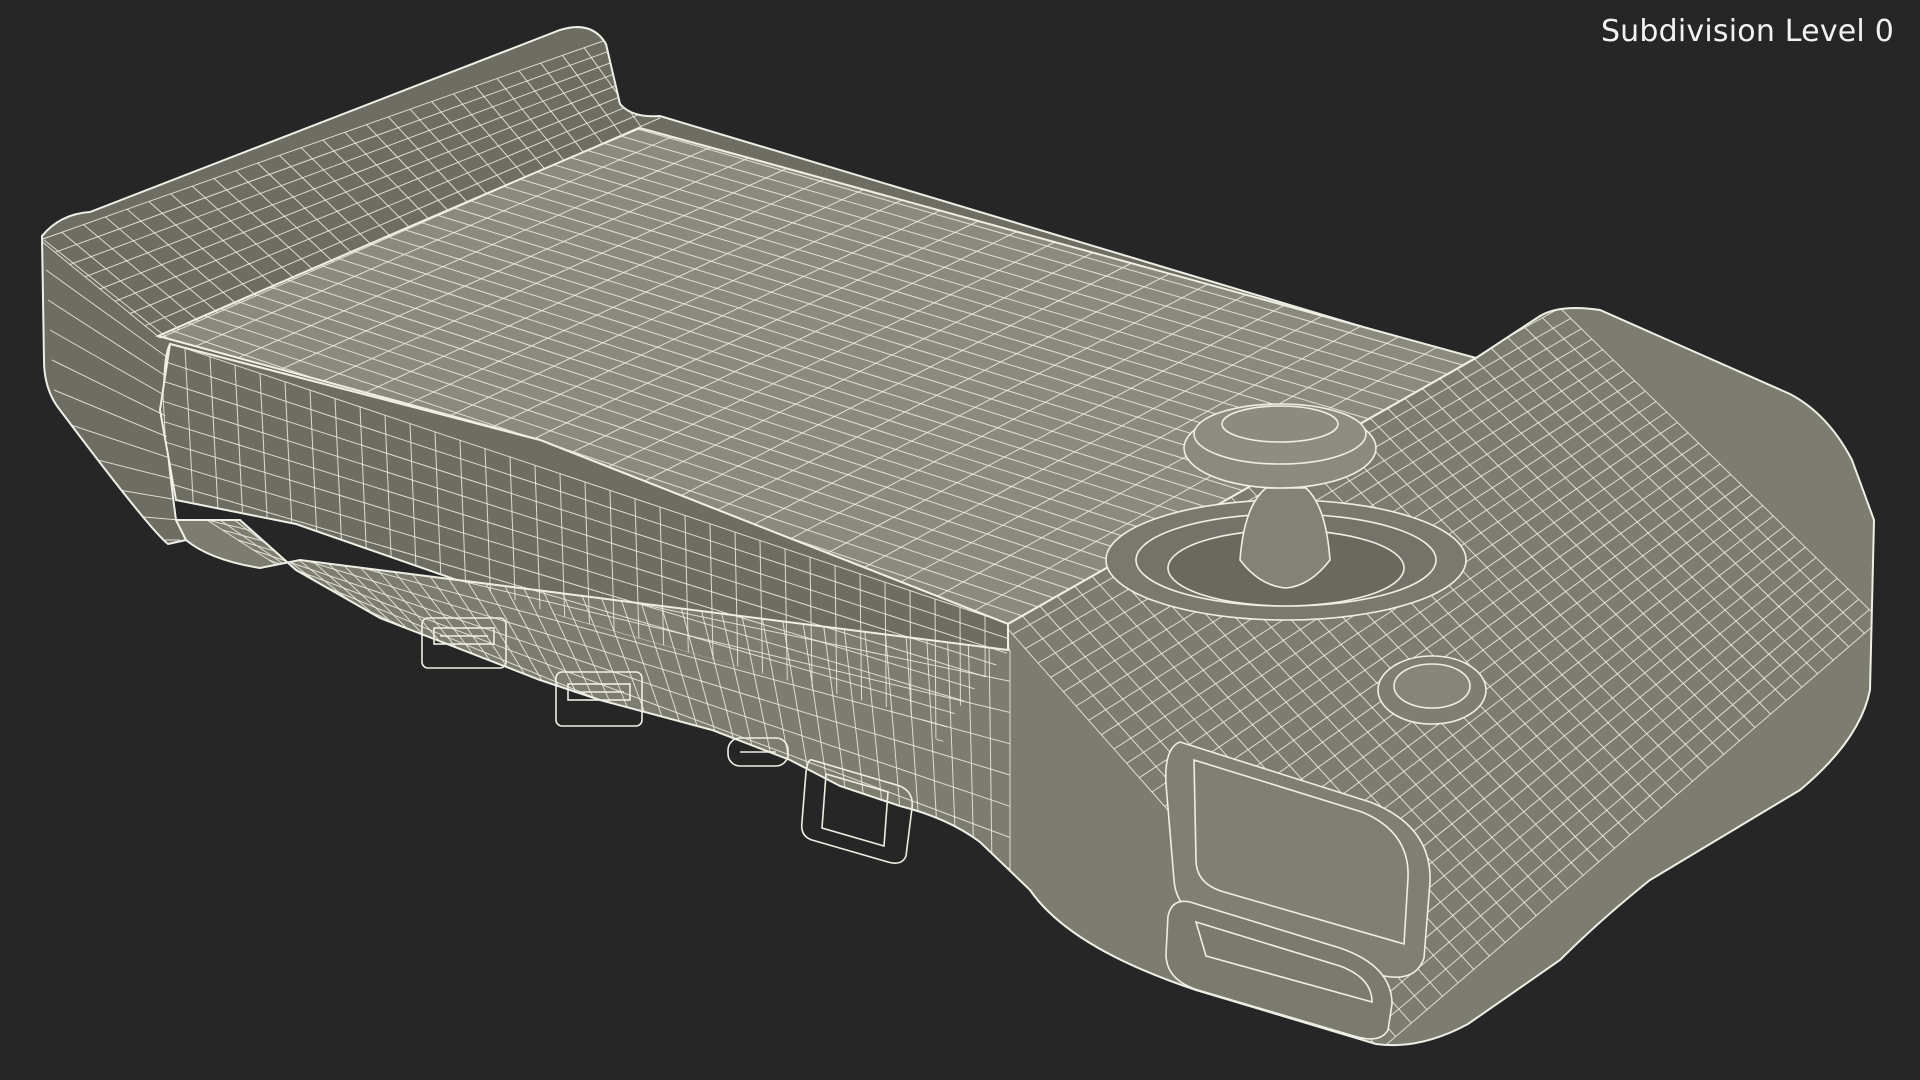 This screenshot has height=1080, width=1920. I want to click on subdivision-level-label: Subdivision Level 0, so click(1747, 31).